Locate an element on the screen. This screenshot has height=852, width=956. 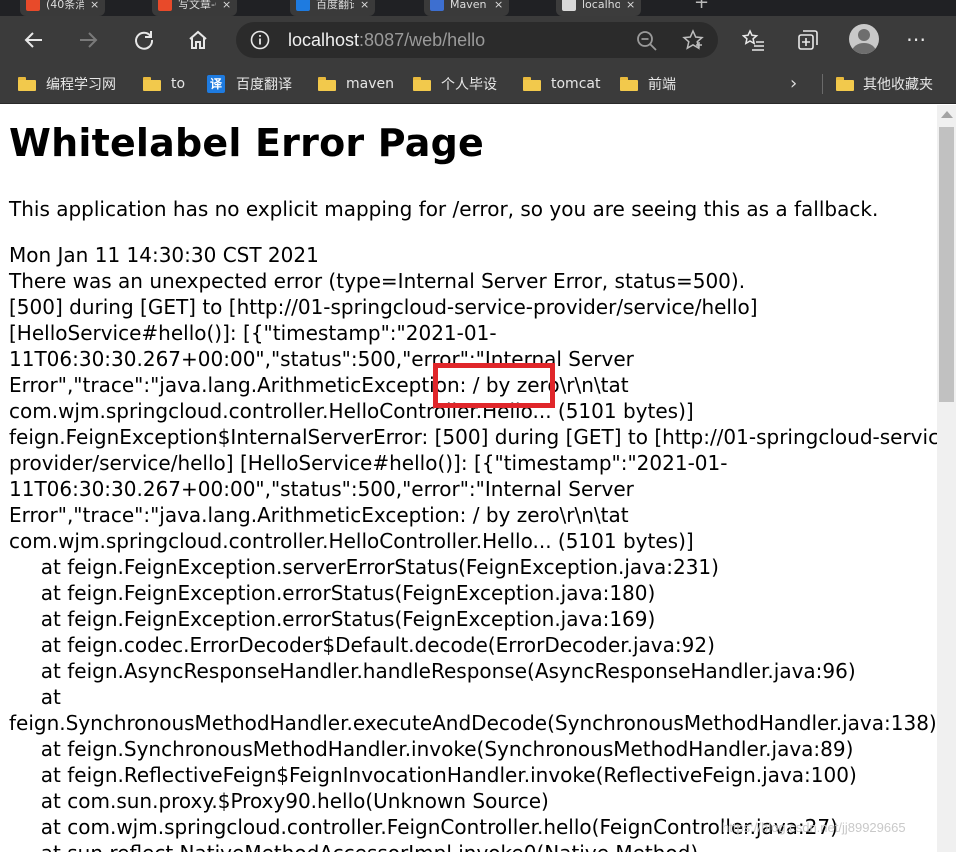
bookmark-label: 个人毕设 is located at coordinates (469, 85).